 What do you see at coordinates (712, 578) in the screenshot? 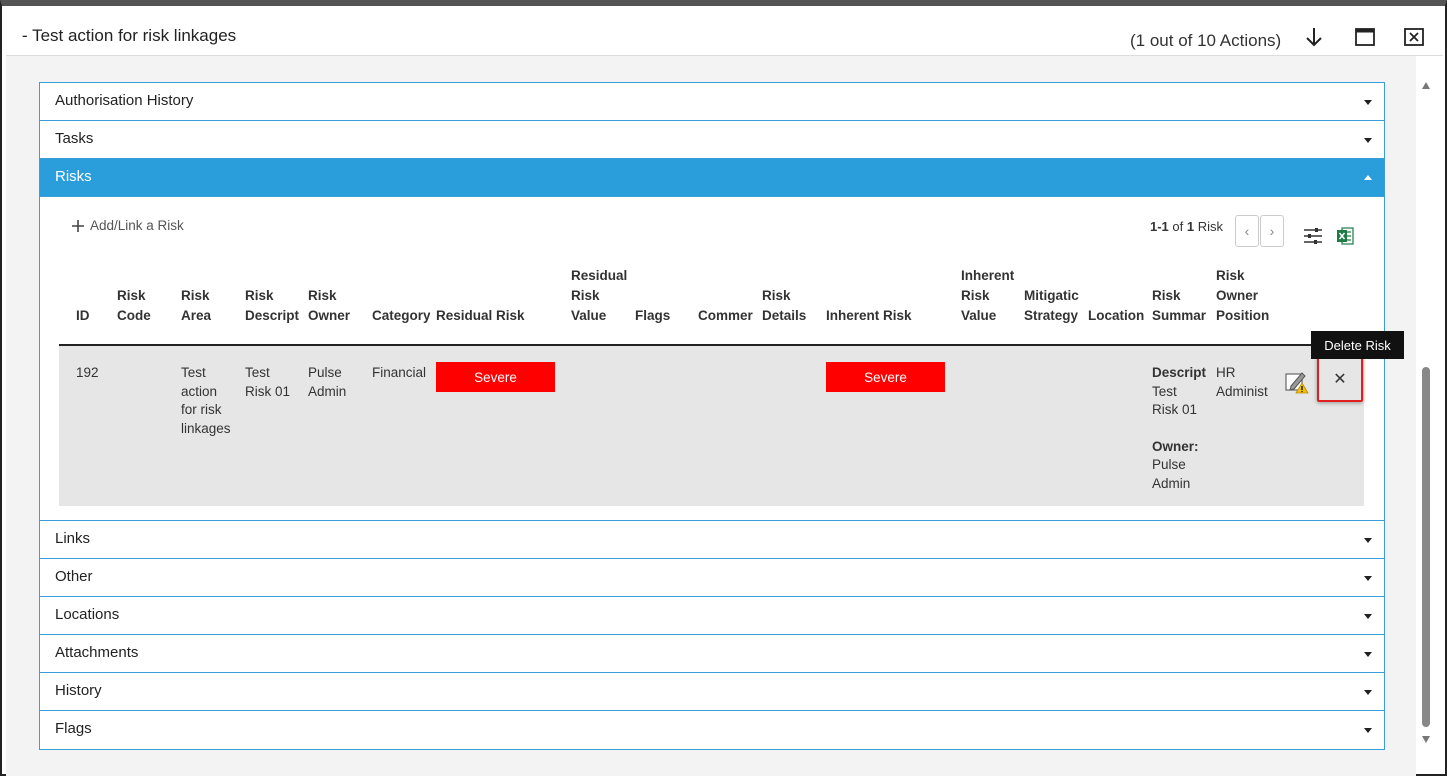
I see `section-other: Other` at bounding box center [712, 578].